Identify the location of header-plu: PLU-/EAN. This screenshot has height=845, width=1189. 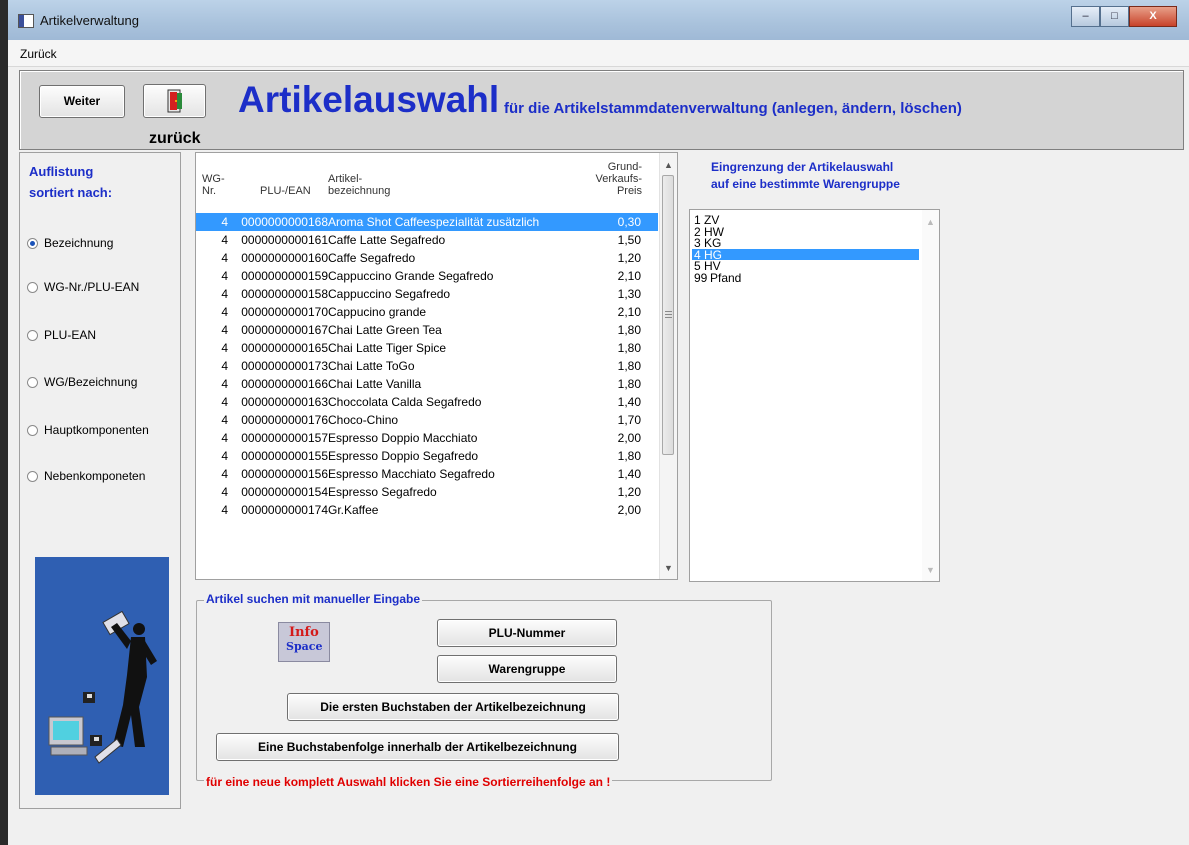
(285, 191).